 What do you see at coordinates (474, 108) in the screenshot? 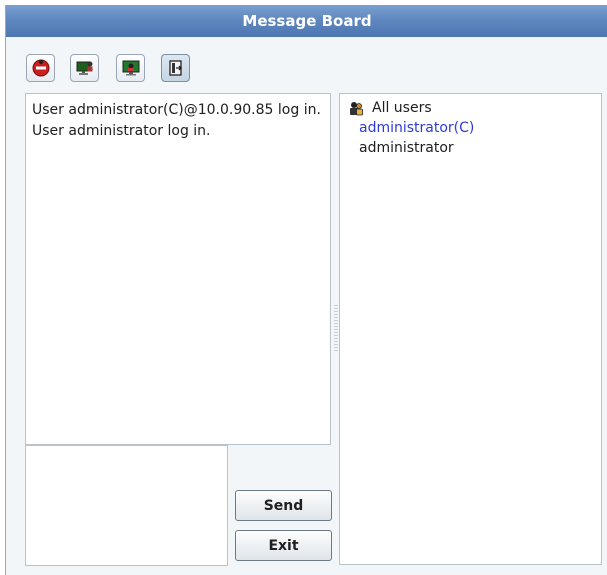
I see `user-list-root: All users` at bounding box center [474, 108].